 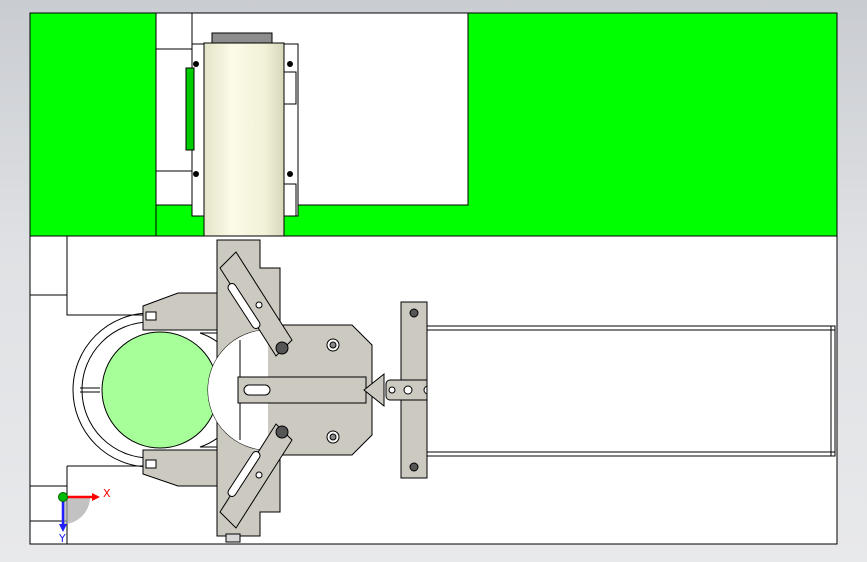 What do you see at coordinates (244, 139) in the screenshot?
I see `cylinder-body` at bounding box center [244, 139].